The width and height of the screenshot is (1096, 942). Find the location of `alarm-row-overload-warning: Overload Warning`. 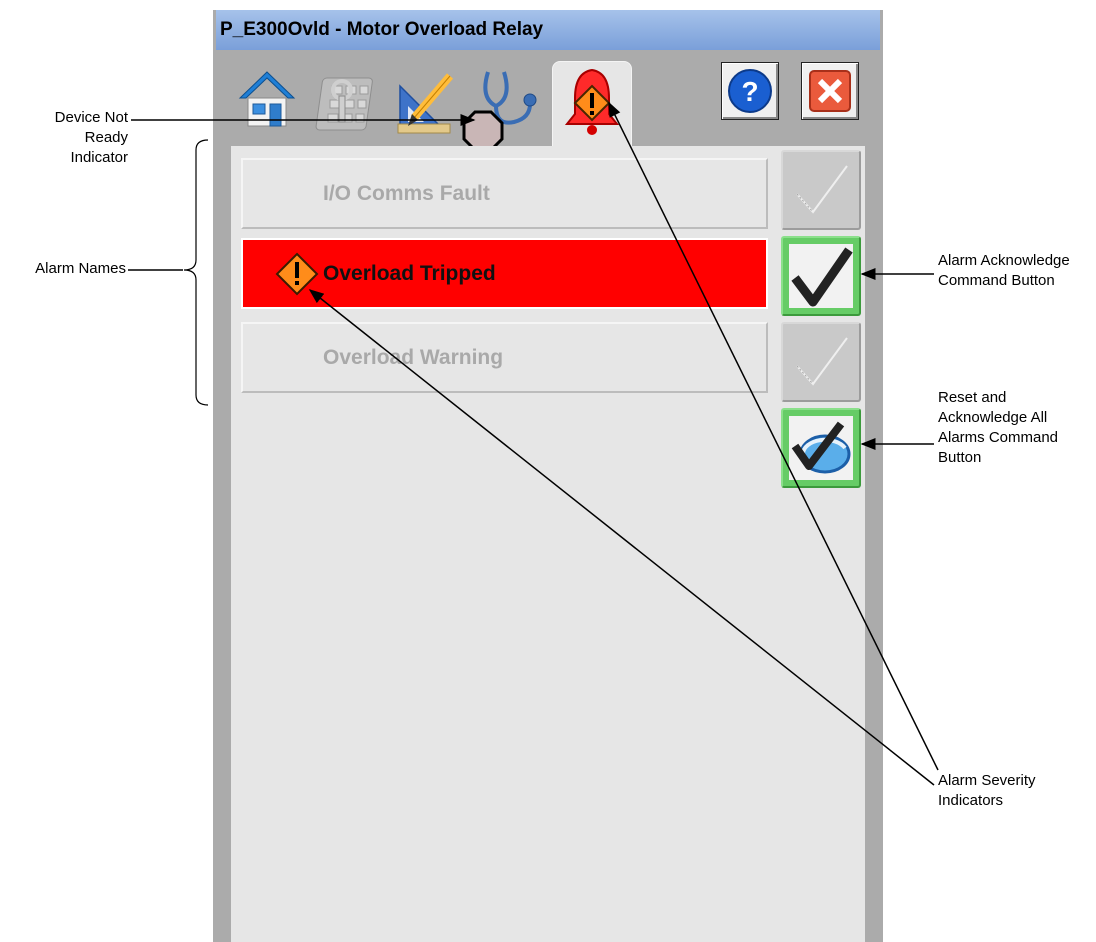

alarm-row-overload-warning: Overload Warning is located at coordinates (504, 357).